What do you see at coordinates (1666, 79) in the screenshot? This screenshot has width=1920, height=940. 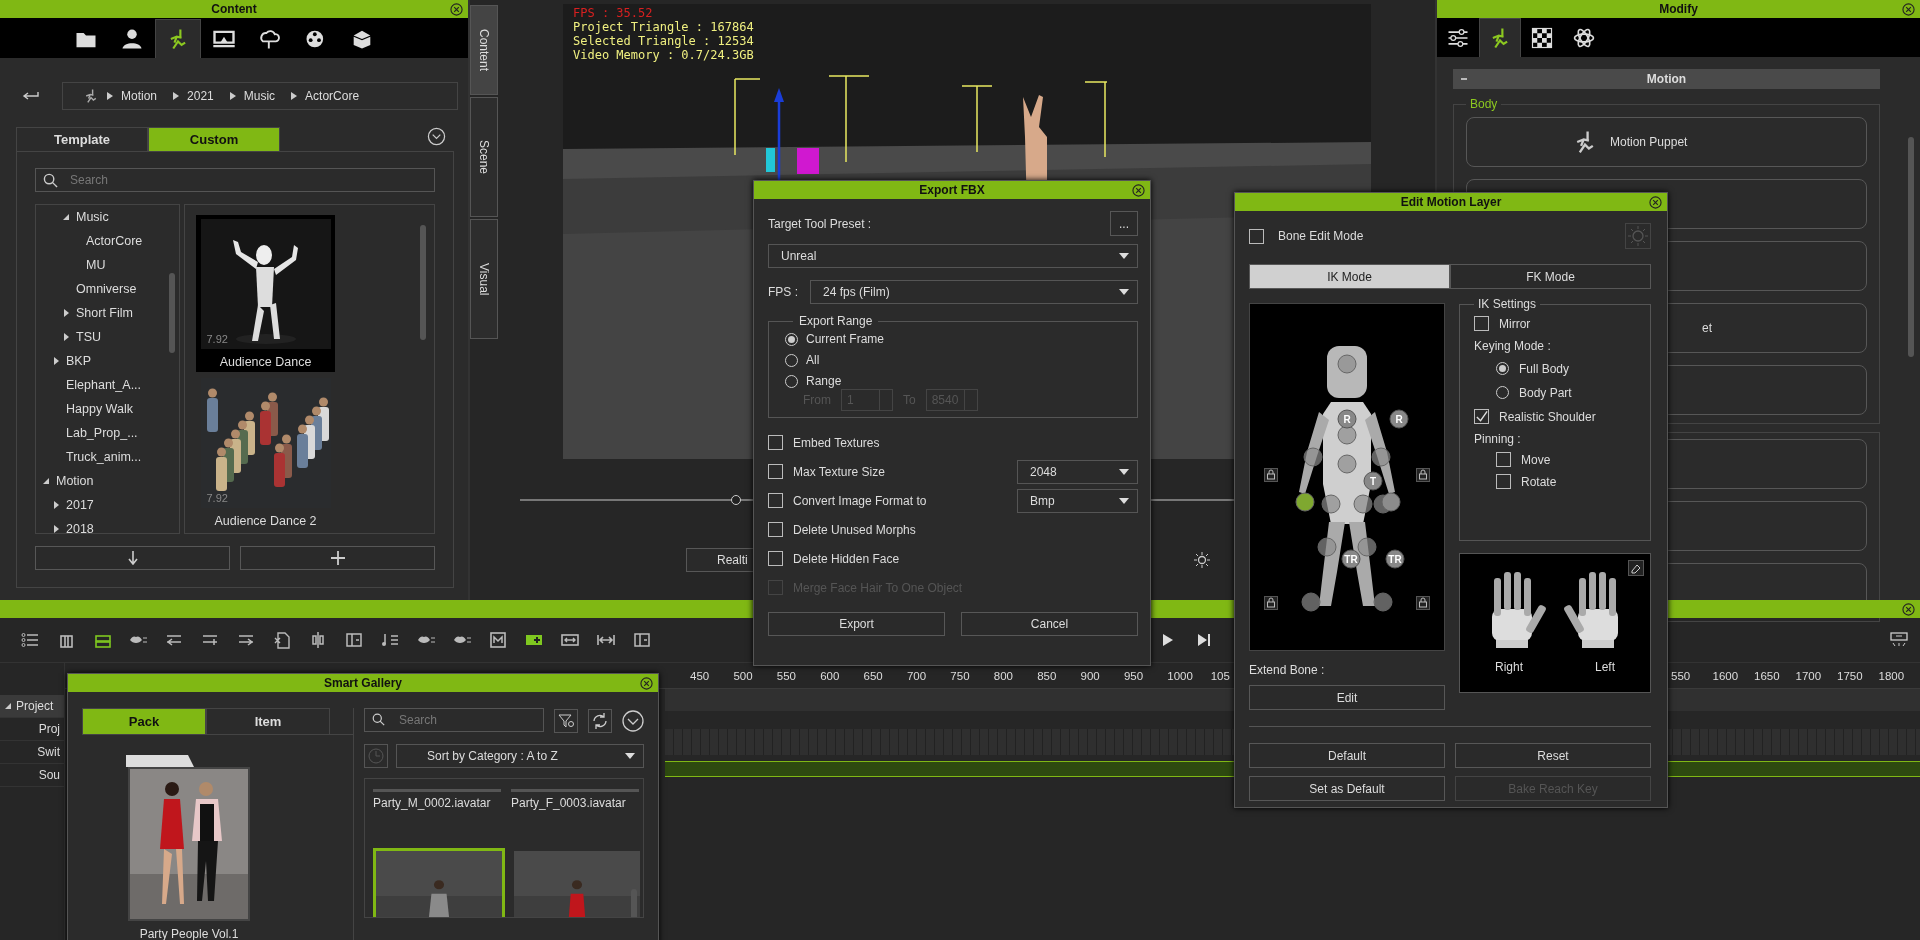 I see `section-title: Motion` at bounding box center [1666, 79].